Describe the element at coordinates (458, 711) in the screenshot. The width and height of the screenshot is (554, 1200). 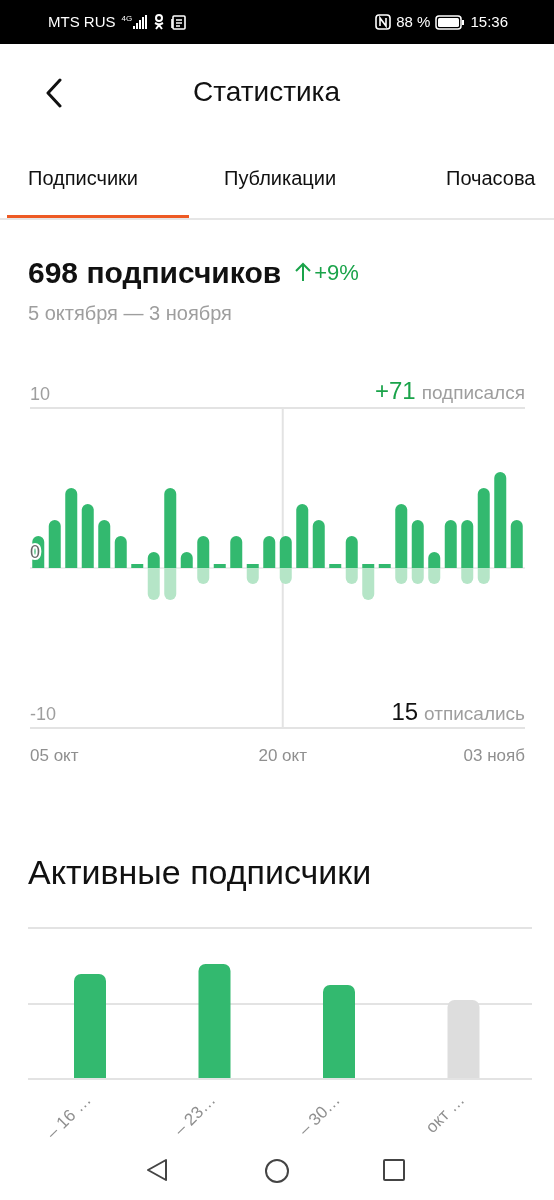
I see `unsubscribed-summary: 15 отписались` at that location.